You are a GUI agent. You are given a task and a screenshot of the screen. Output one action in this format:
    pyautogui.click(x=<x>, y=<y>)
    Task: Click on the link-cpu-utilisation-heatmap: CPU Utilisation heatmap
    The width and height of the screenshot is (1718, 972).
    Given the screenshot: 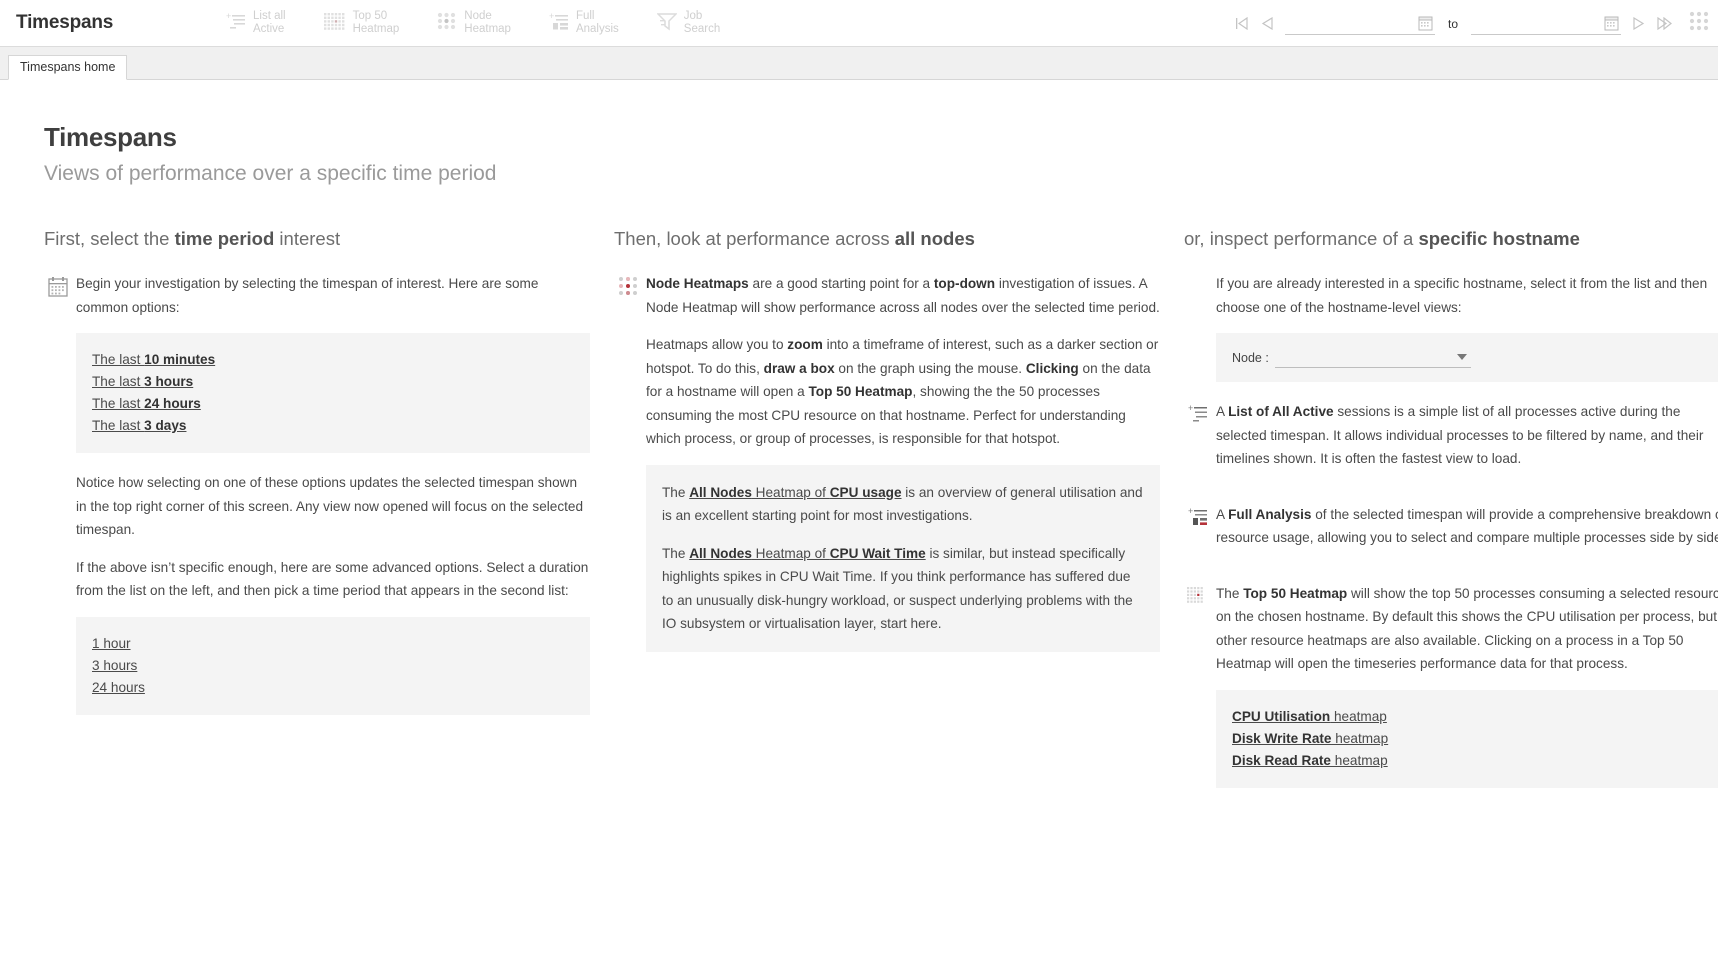 What is the action you would take?
    pyautogui.click(x=1473, y=717)
    